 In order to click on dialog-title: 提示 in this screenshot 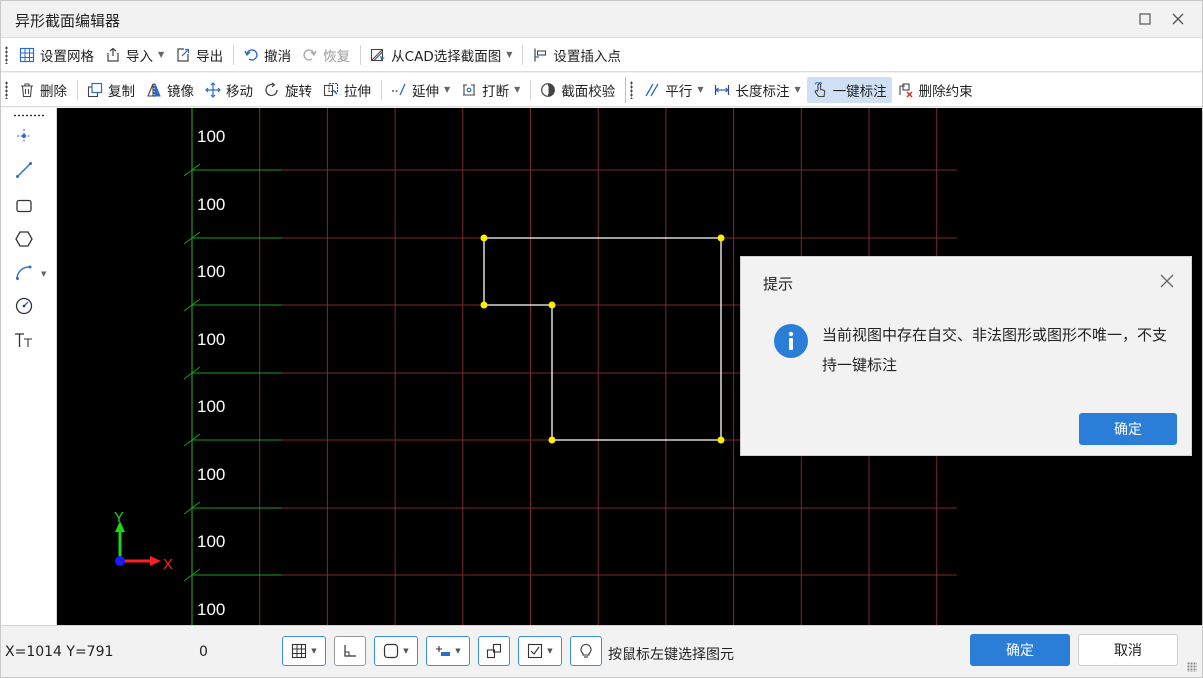, I will do `click(778, 284)`.